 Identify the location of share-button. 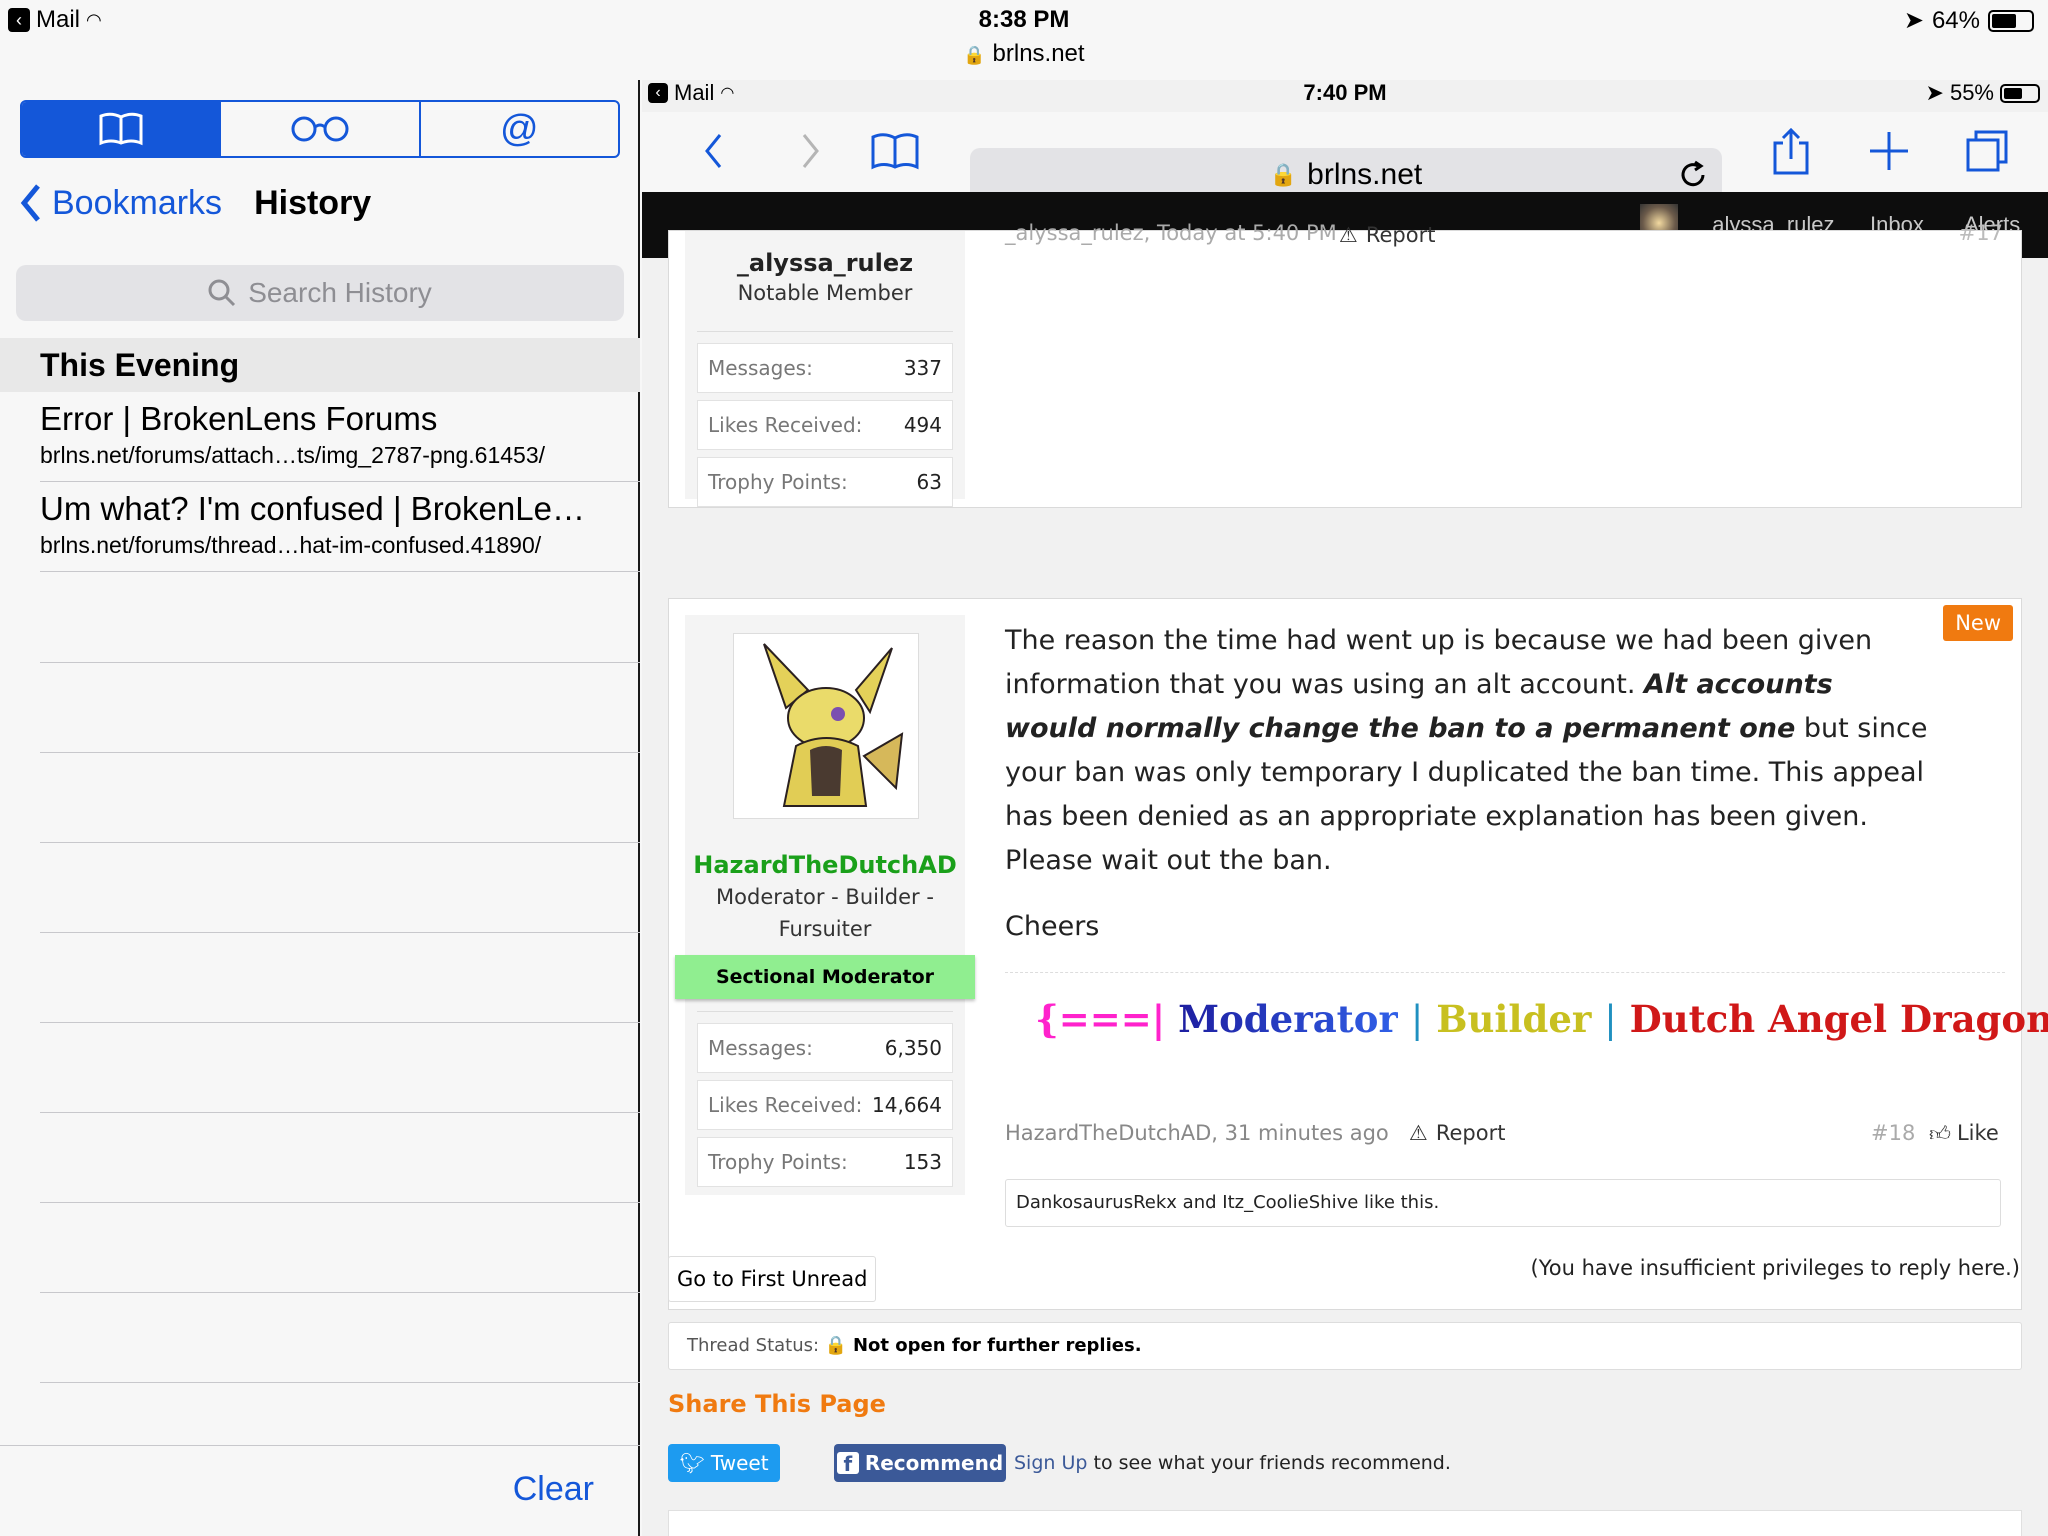
(1791, 151).